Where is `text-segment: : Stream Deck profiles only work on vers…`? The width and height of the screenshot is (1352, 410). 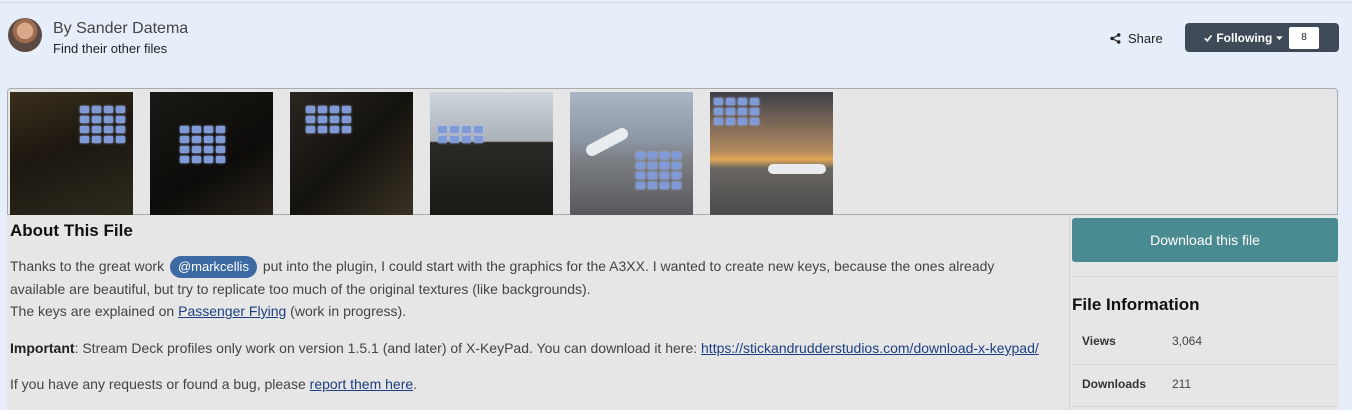
text-segment: : Stream Deck profiles only work on vers… is located at coordinates (388, 348).